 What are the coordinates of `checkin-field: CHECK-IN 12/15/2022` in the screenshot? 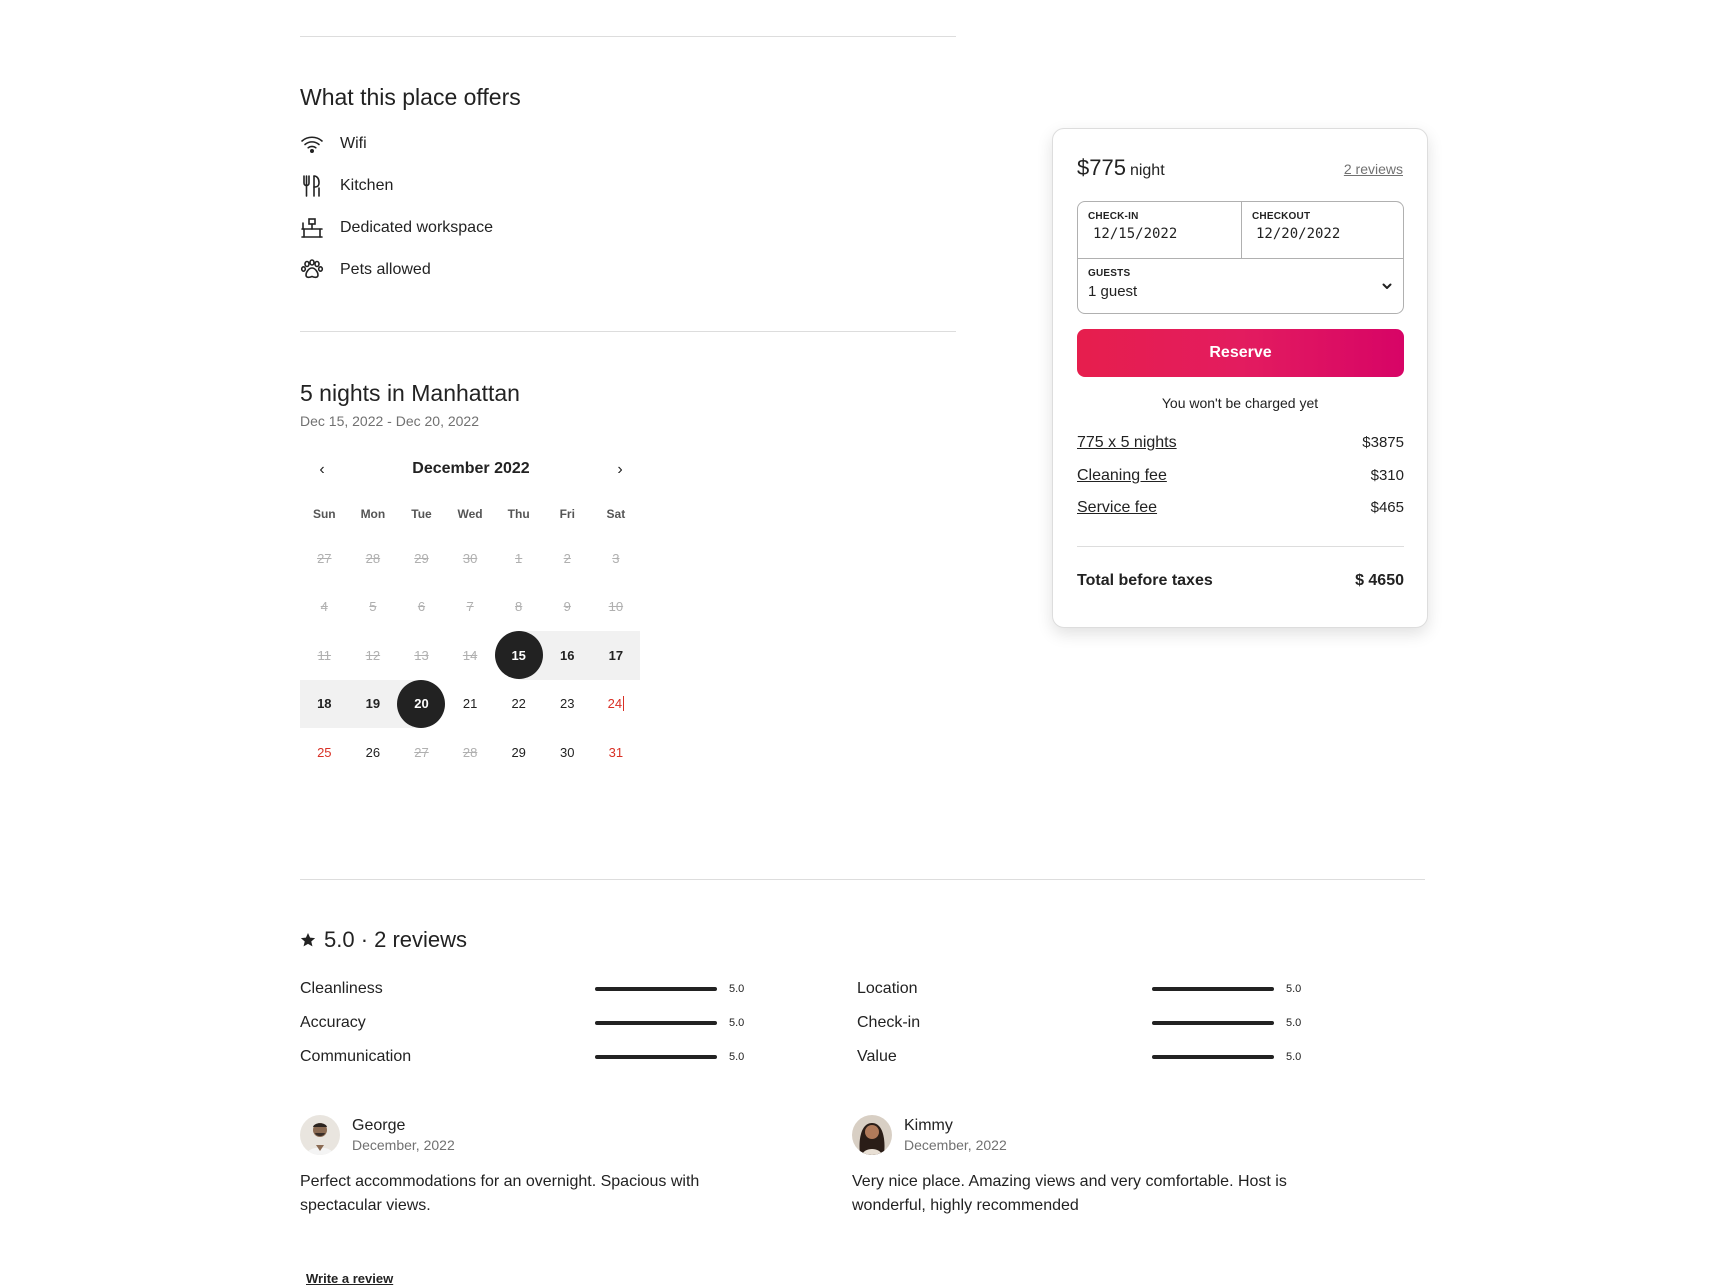 It's located at (1132, 226).